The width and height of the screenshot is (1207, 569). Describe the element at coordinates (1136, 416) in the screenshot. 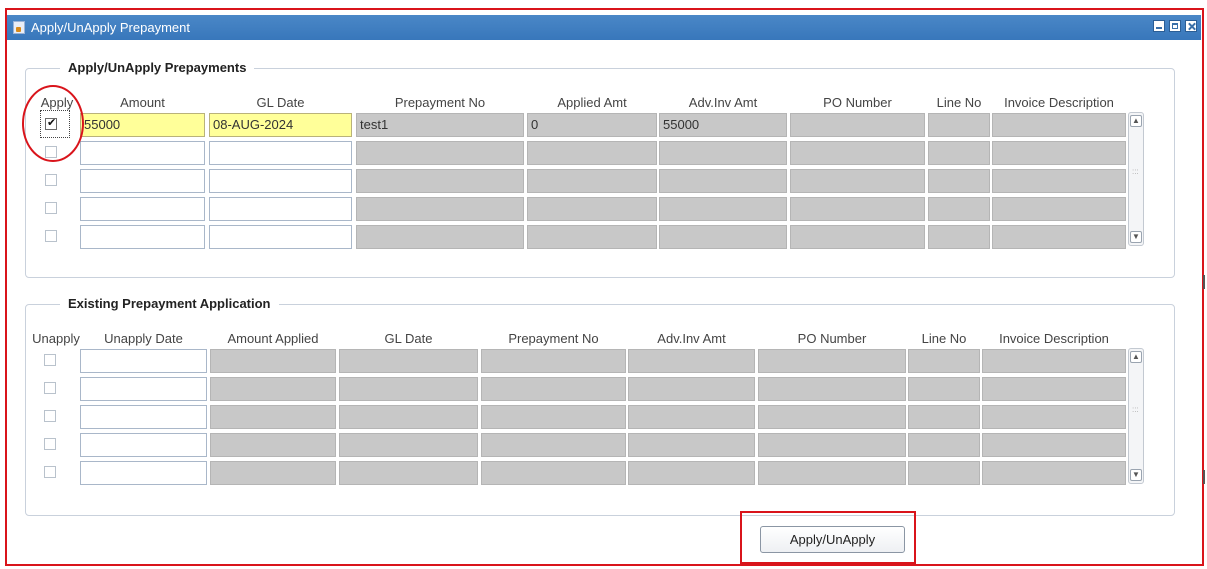

I see `existing-rows-scrollbar: ▲ ::: ▼` at that location.